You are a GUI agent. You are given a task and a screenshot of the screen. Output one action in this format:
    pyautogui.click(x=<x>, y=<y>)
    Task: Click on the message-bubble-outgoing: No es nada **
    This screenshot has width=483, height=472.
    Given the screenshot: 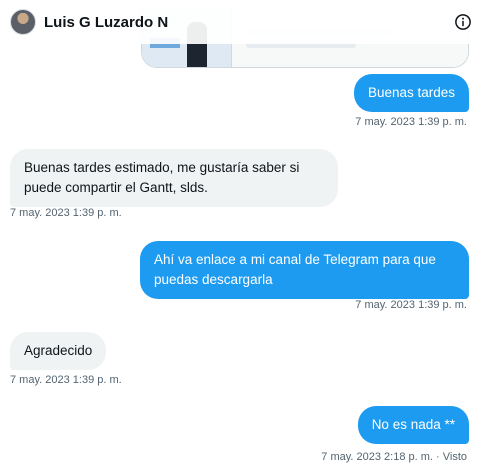 What is the action you would take?
    pyautogui.click(x=413, y=425)
    